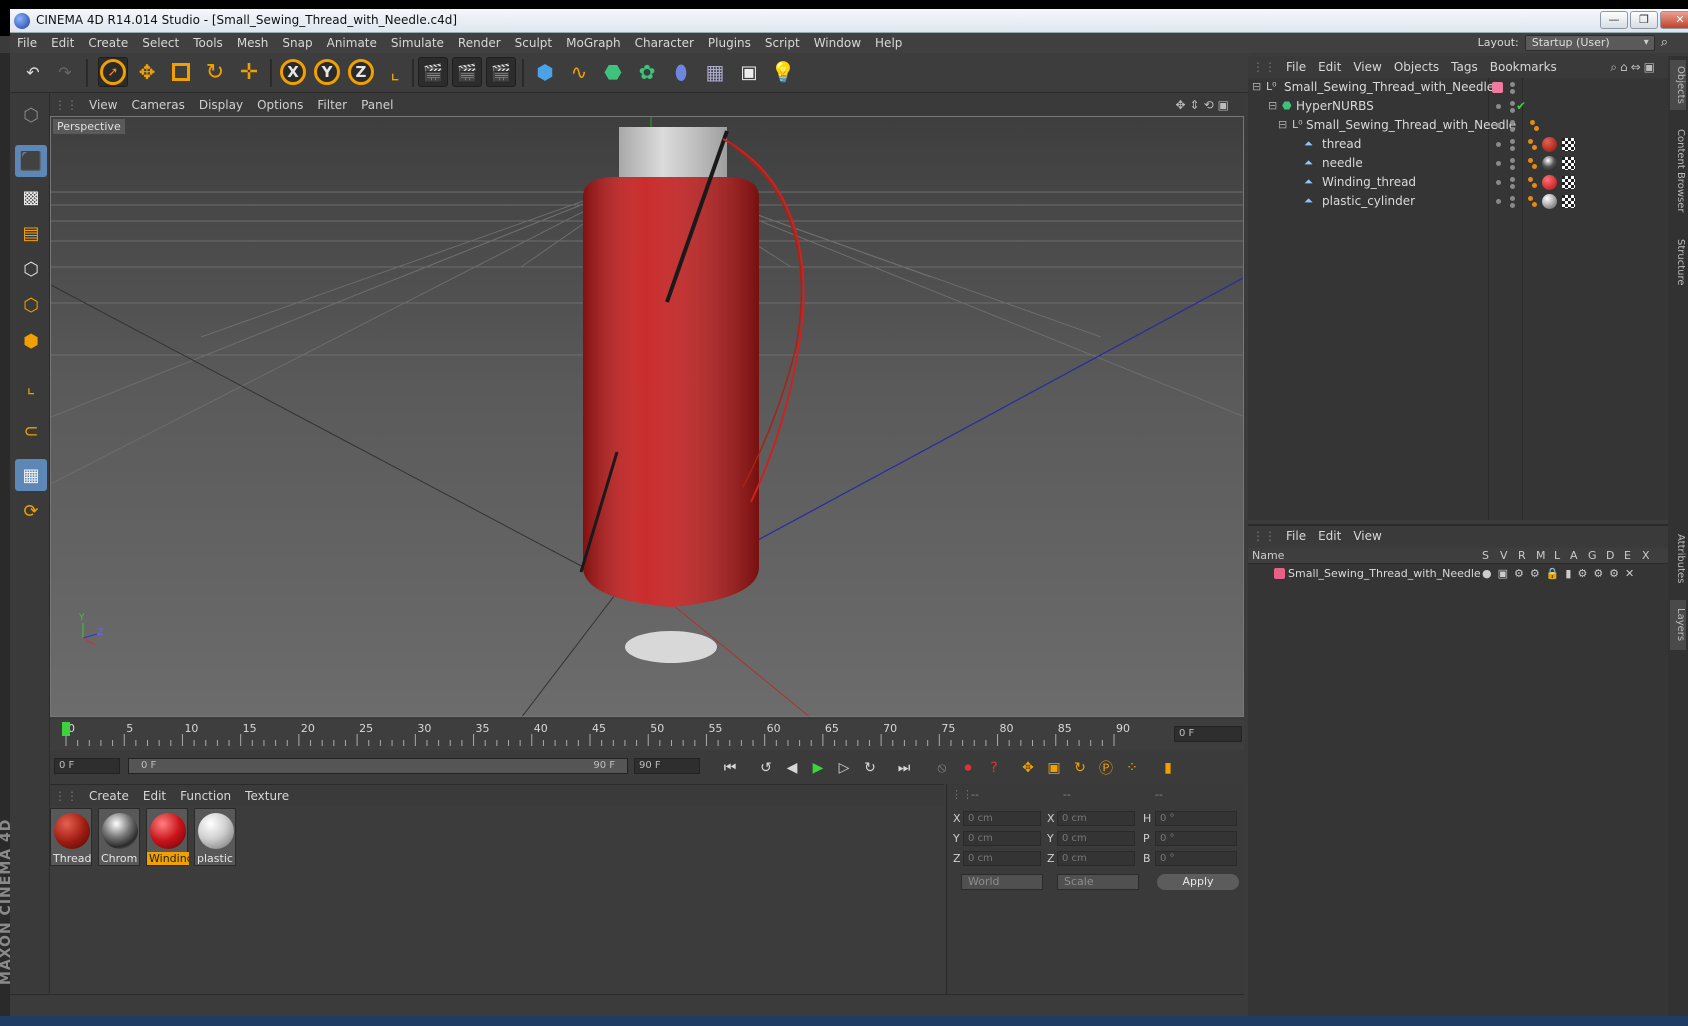  I want to click on column-animation: A, so click(1574, 555).